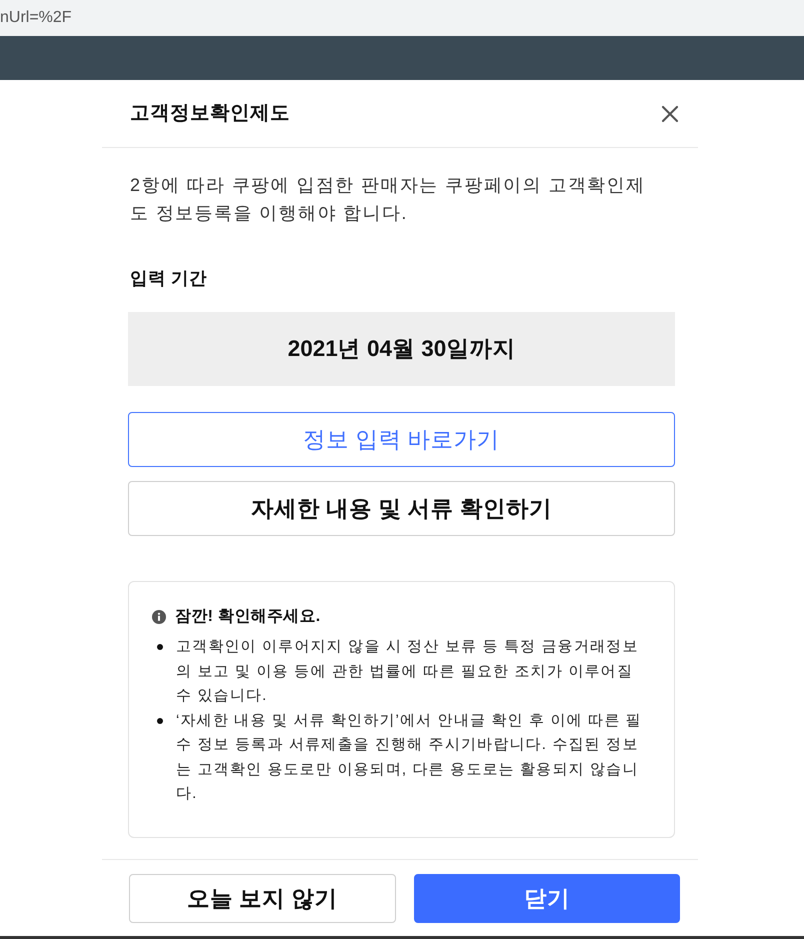  What do you see at coordinates (36, 18) in the screenshot?
I see `address-text: nUrl=%2F` at bounding box center [36, 18].